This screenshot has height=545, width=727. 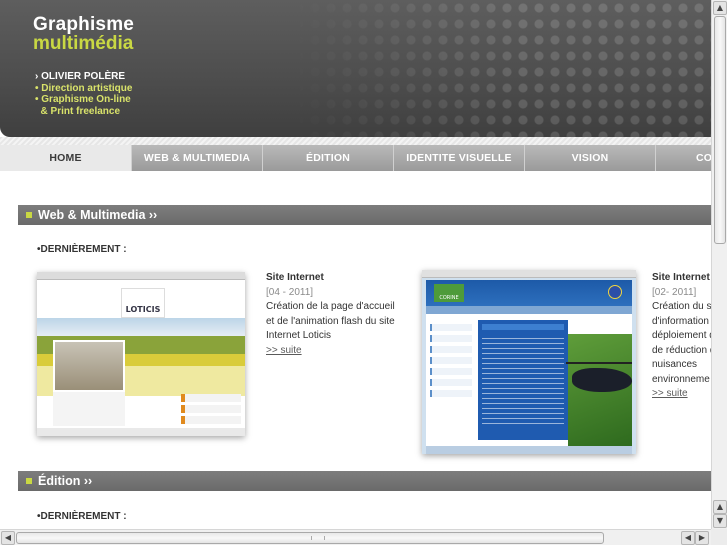 I want to click on project-desc-line: Création de la page d'accueil, so click(x=330, y=306).